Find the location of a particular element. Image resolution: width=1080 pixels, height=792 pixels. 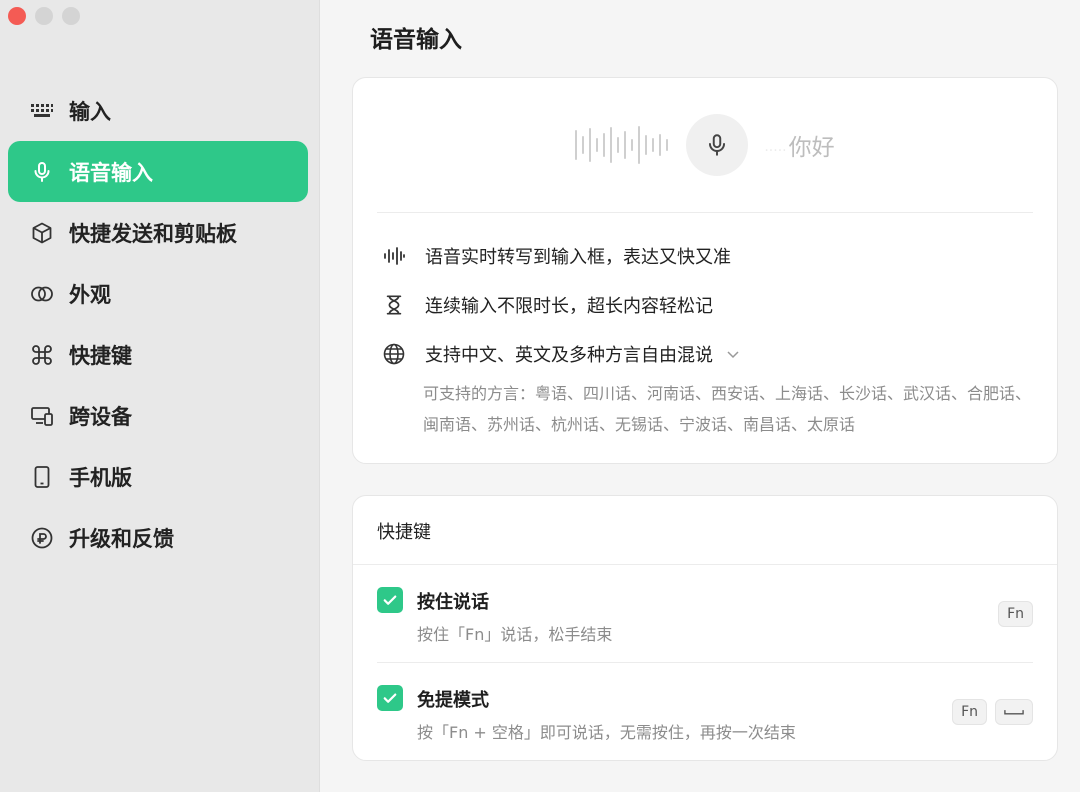

sidebar-item-cross-device: 跨设备 is located at coordinates (158, 415).